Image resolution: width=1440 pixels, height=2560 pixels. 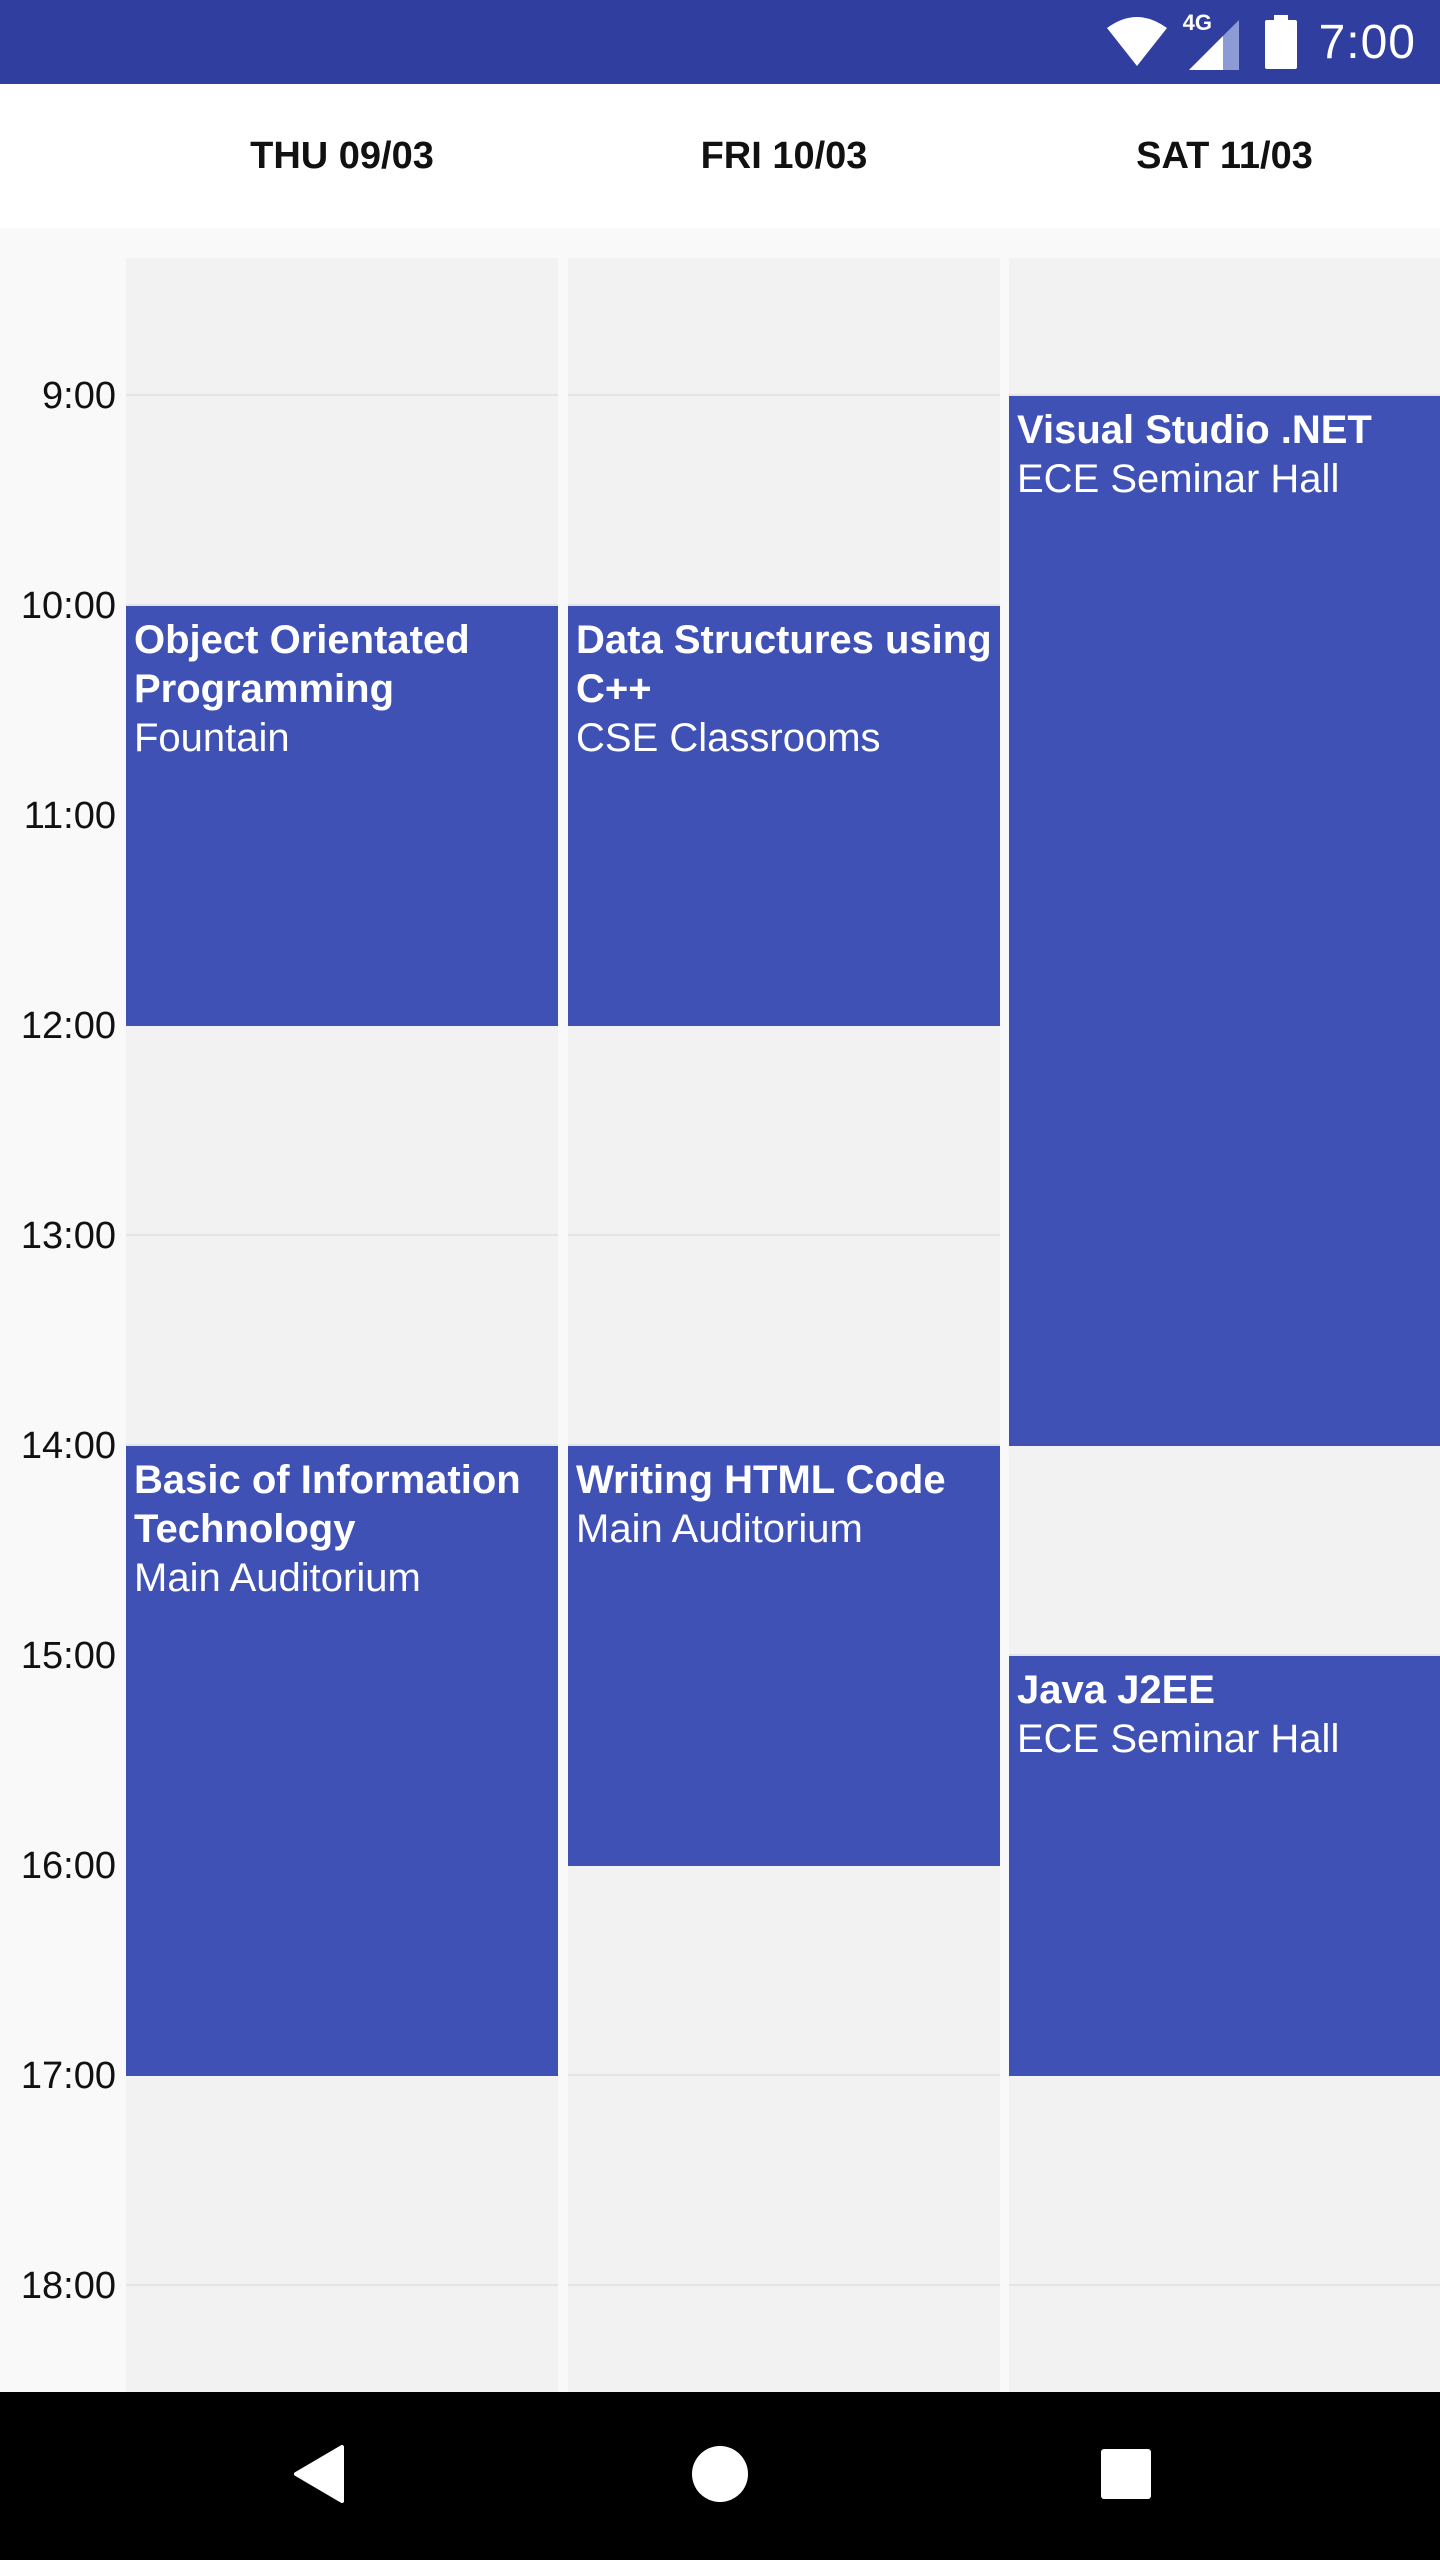 I want to click on event-title: Basic of Information Technology, so click(x=327, y=1504).